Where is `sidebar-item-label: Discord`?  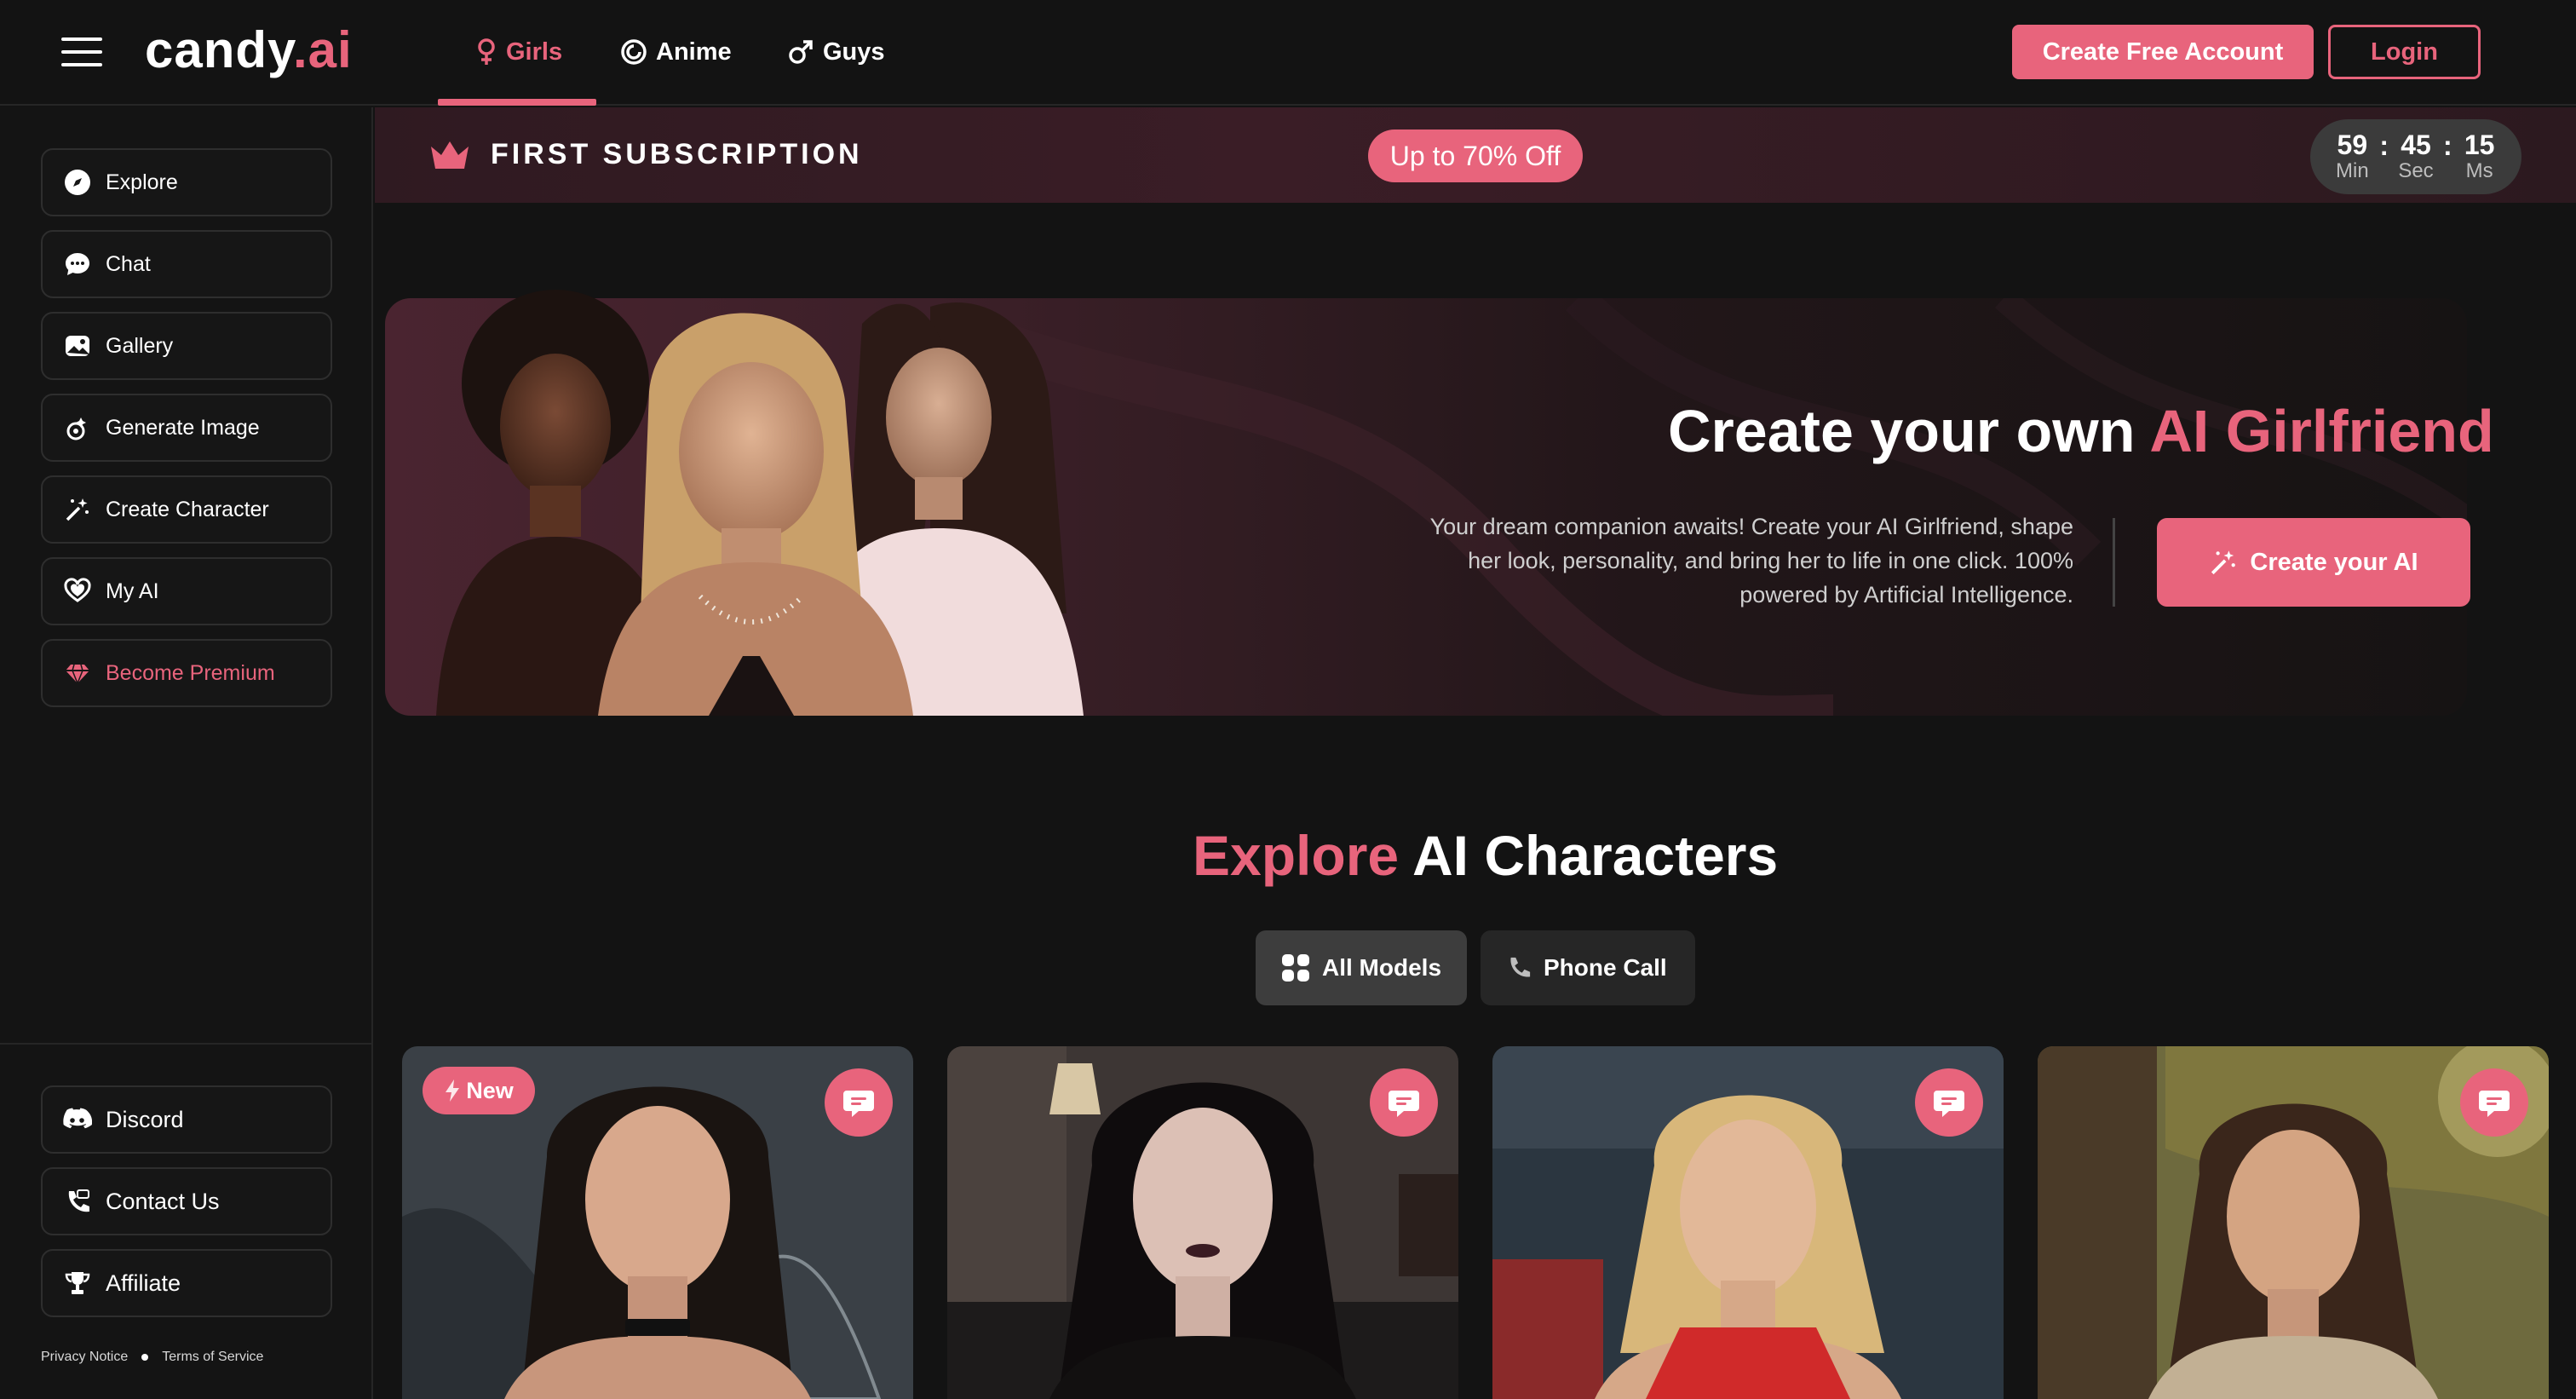 sidebar-item-label: Discord is located at coordinates (145, 1119).